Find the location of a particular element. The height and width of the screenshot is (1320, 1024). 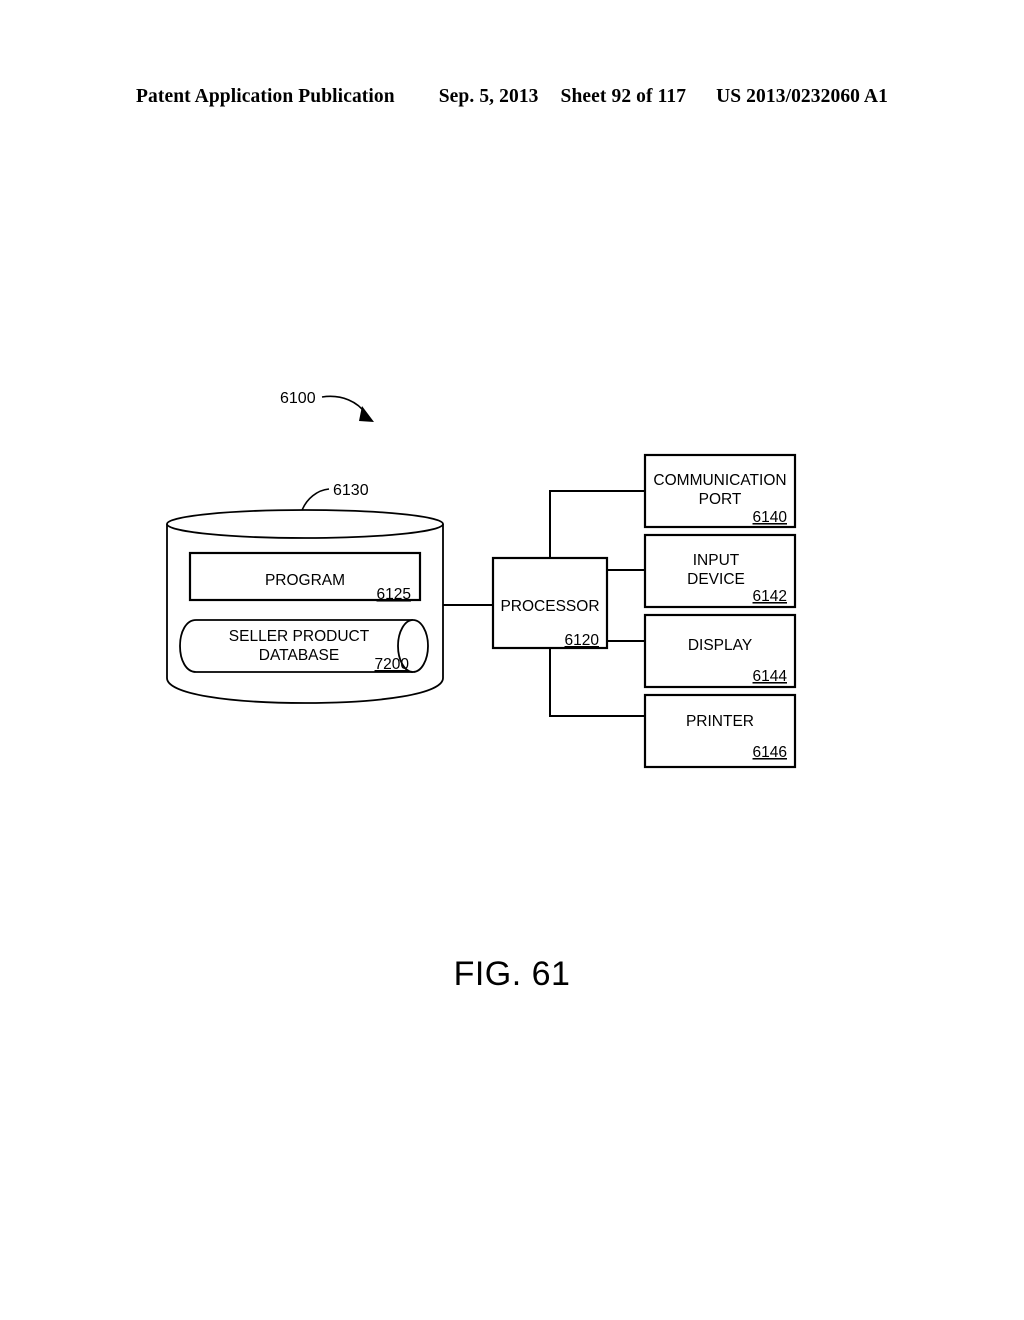

storage-ref-label: 6130 is located at coordinates (351, 490).